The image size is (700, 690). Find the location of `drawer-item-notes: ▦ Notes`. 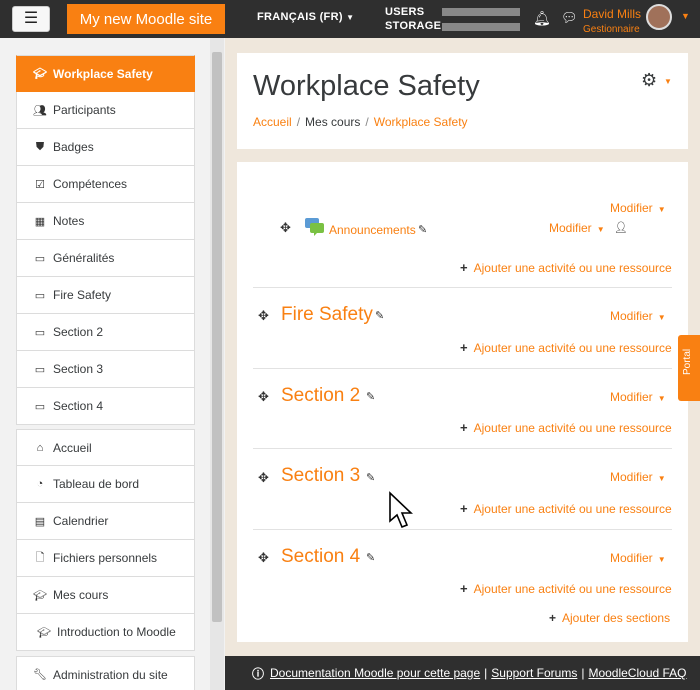

drawer-item-notes: ▦ Notes is located at coordinates (105, 221).